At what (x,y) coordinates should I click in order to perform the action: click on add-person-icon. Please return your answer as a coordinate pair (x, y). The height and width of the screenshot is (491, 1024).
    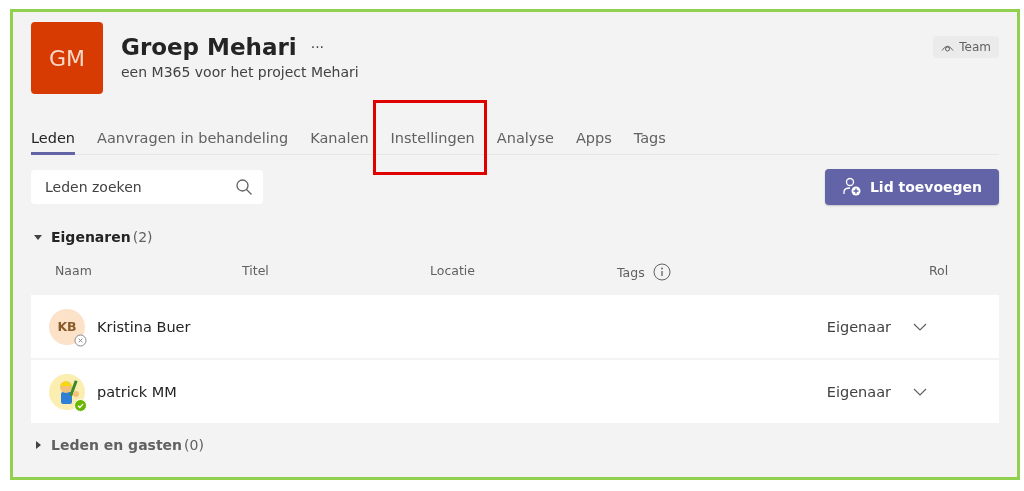
    Looking at the image, I should click on (851, 187).